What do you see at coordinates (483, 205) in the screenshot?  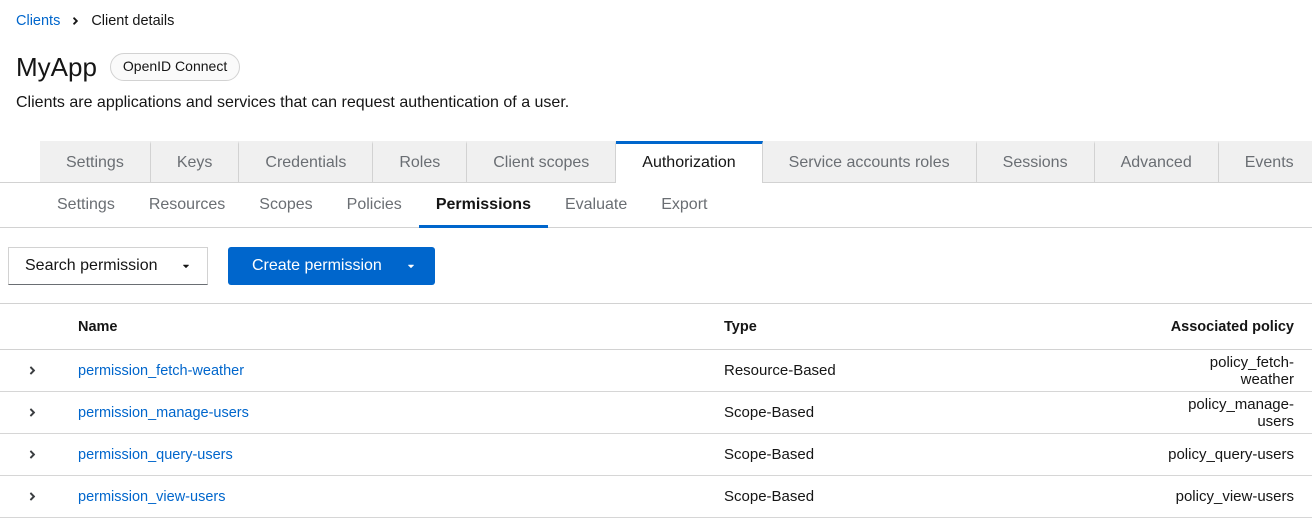 I see `subtab-permissions: Permissions` at bounding box center [483, 205].